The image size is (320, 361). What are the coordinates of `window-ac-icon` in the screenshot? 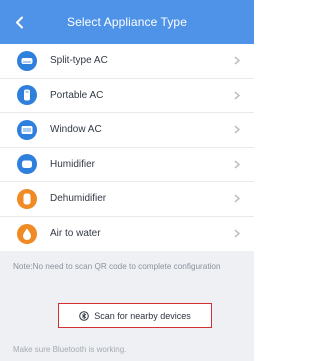 It's located at (27, 129).